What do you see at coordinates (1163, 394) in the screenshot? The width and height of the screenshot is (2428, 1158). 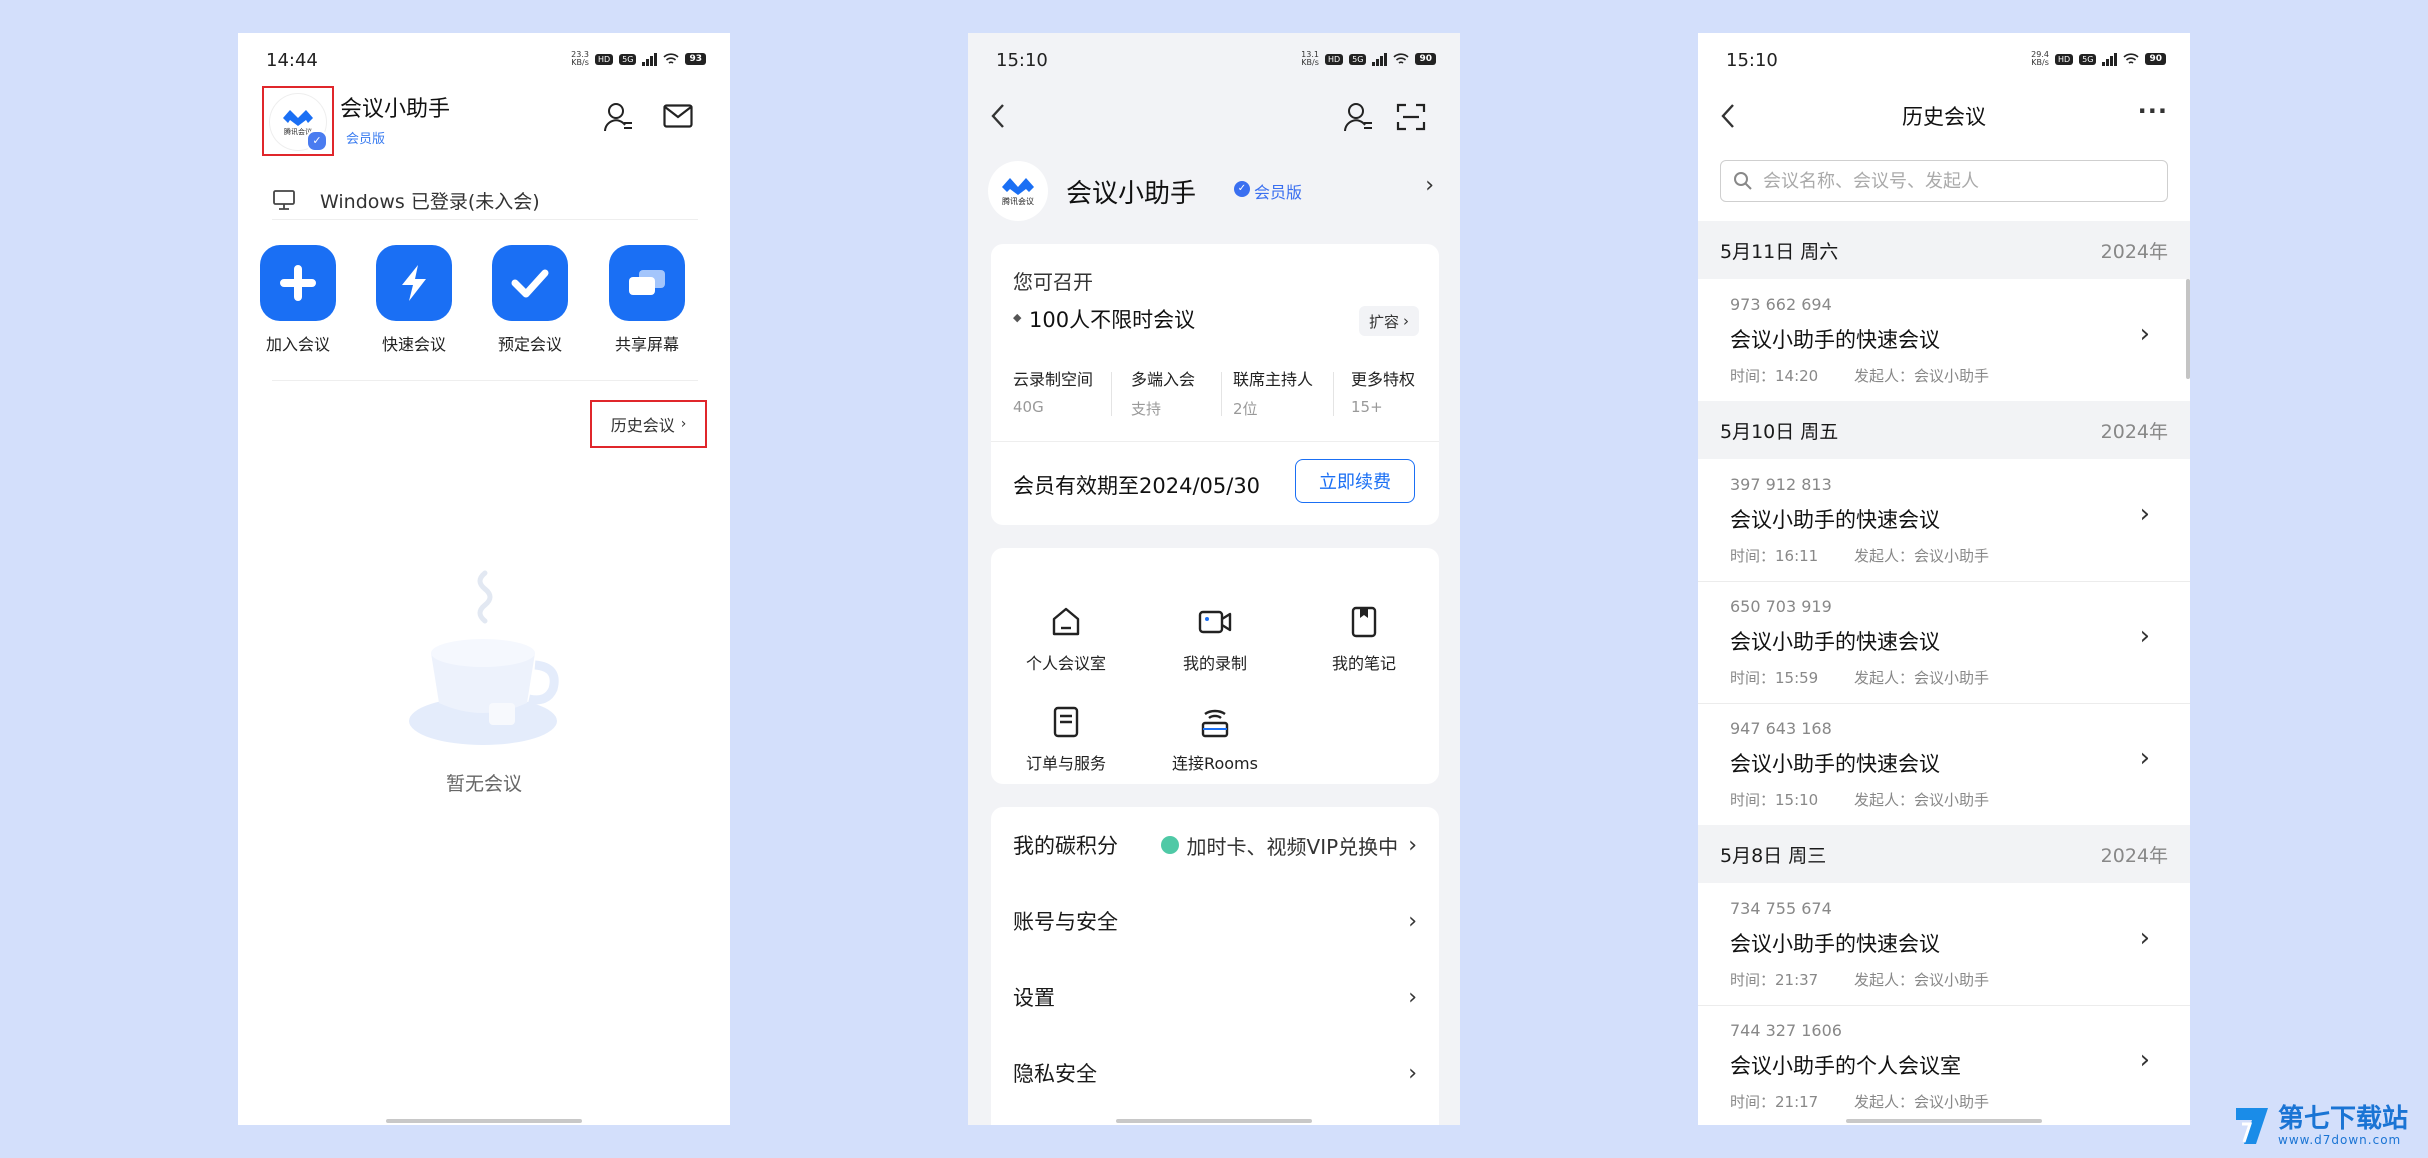 I see `stat-multi-device: 多端入会 支持` at bounding box center [1163, 394].